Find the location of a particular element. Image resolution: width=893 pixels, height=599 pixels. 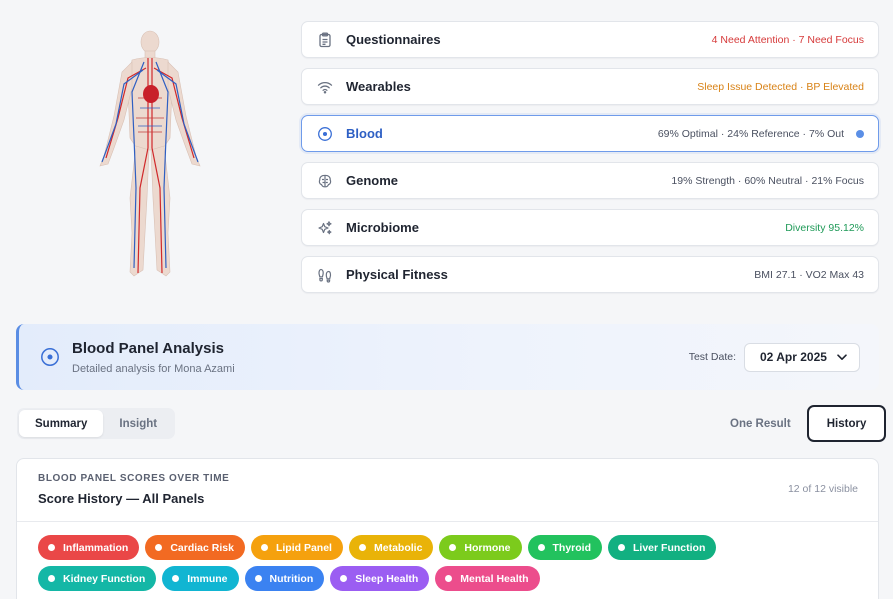

source-title: Blood is located at coordinates (364, 133).